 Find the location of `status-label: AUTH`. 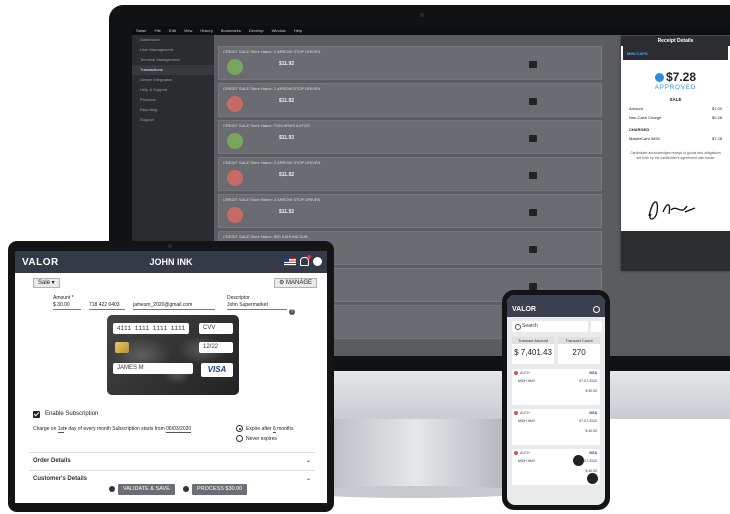

status-label: AUTH is located at coordinates (525, 413).